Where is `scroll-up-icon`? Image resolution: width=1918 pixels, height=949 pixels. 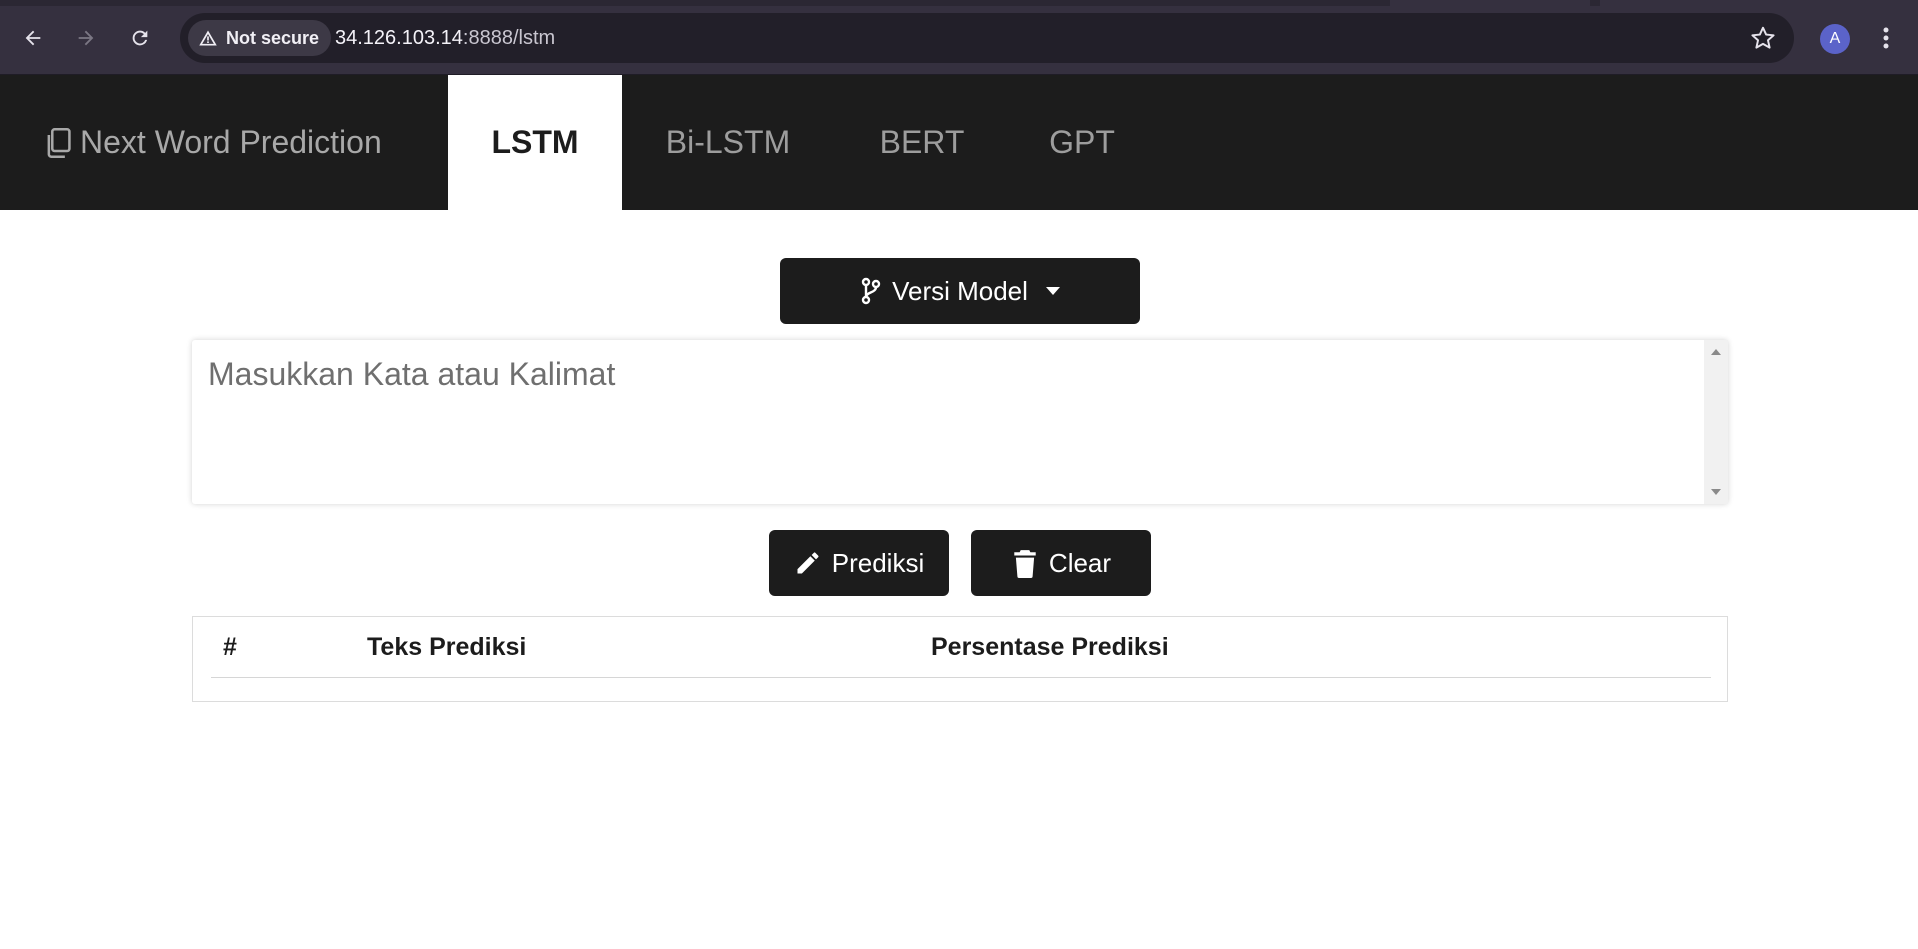 scroll-up-icon is located at coordinates (1716, 352).